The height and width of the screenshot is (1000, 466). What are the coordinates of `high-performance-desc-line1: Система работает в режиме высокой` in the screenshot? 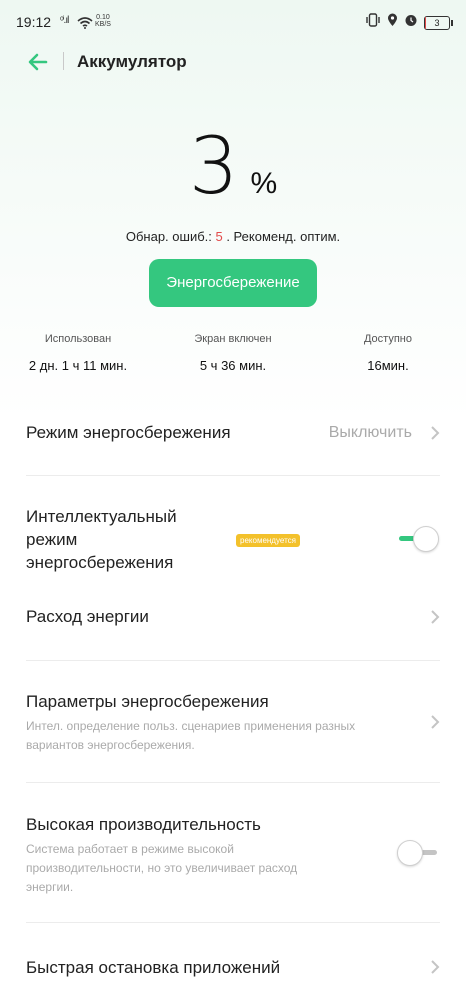 It's located at (130, 849).